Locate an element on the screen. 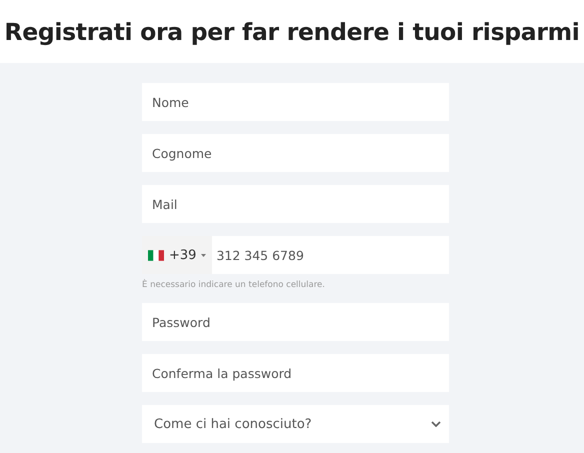  input-field: Nome is located at coordinates (295, 102).